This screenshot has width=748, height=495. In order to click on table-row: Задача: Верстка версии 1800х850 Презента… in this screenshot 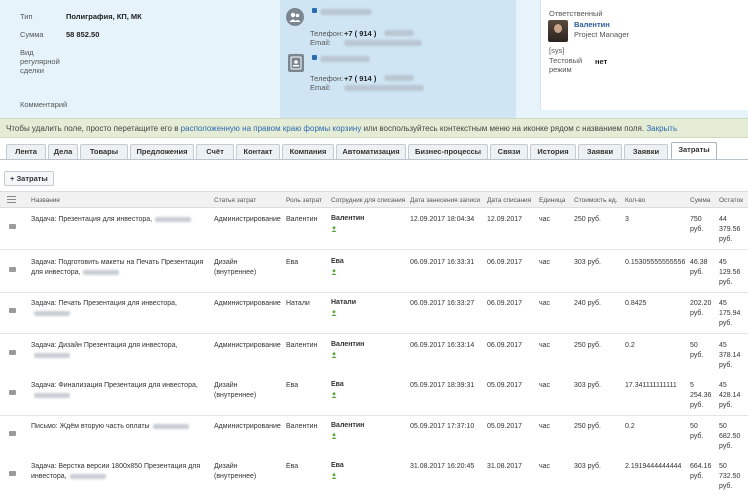, I will do `click(374, 475)`.